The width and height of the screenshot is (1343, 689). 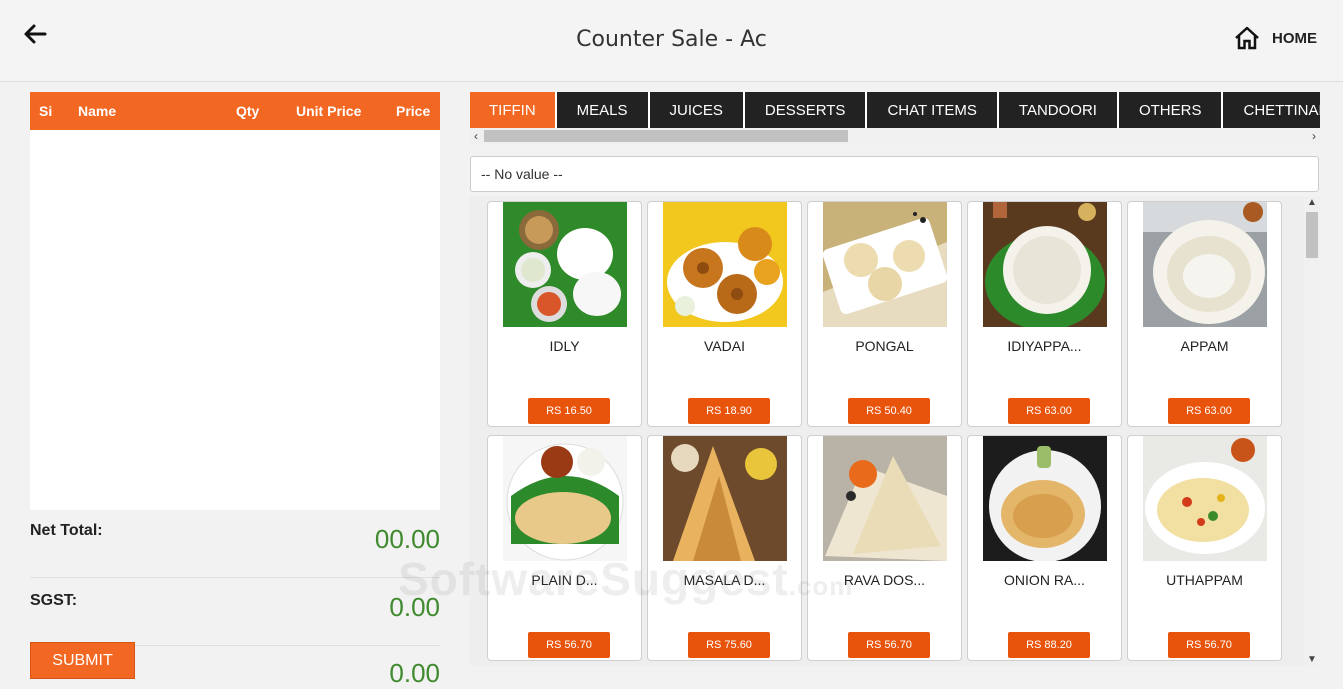 What do you see at coordinates (933, 110) in the screenshot?
I see `tab-chat-items: CHAT ITEMS` at bounding box center [933, 110].